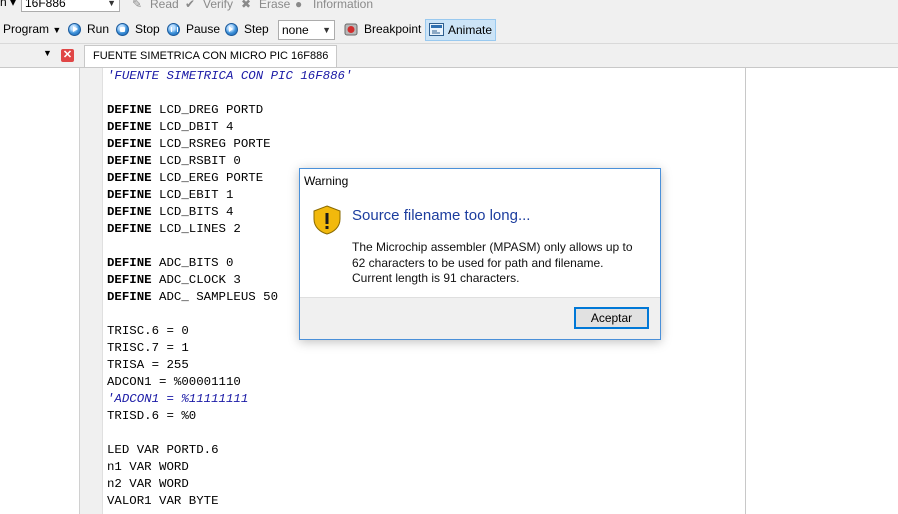 The height and width of the screenshot is (514, 898). Describe the element at coordinates (211, 56) in the screenshot. I see `tab-source-file: FUENTE SIMETRICA CON MICRO PIC 16F886` at that location.